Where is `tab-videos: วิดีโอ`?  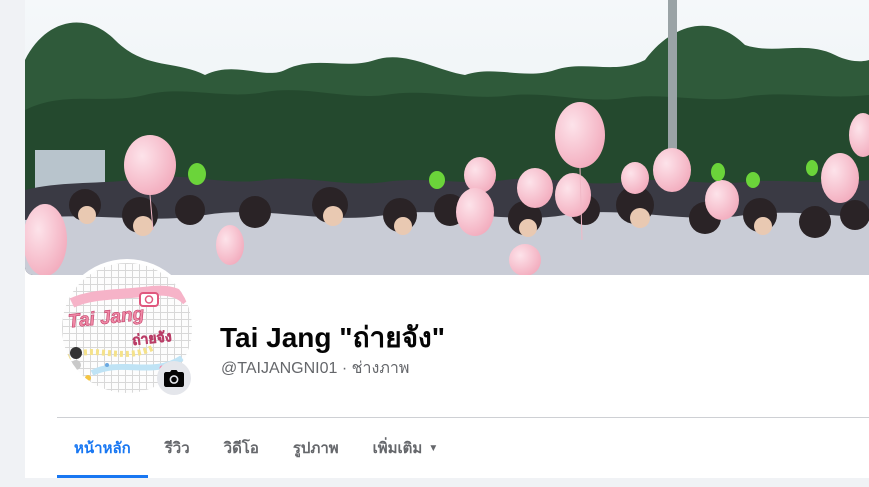
tab-videos: วิดีโอ is located at coordinates (241, 448).